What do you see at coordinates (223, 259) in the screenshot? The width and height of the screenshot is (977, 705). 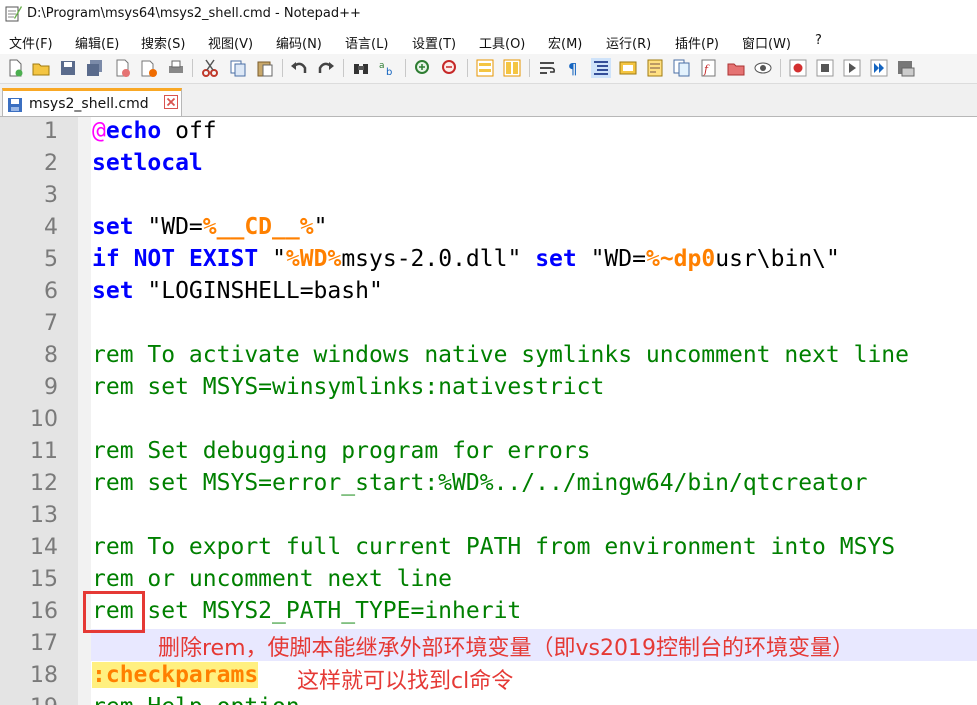 I see `code-token: EXIST` at bounding box center [223, 259].